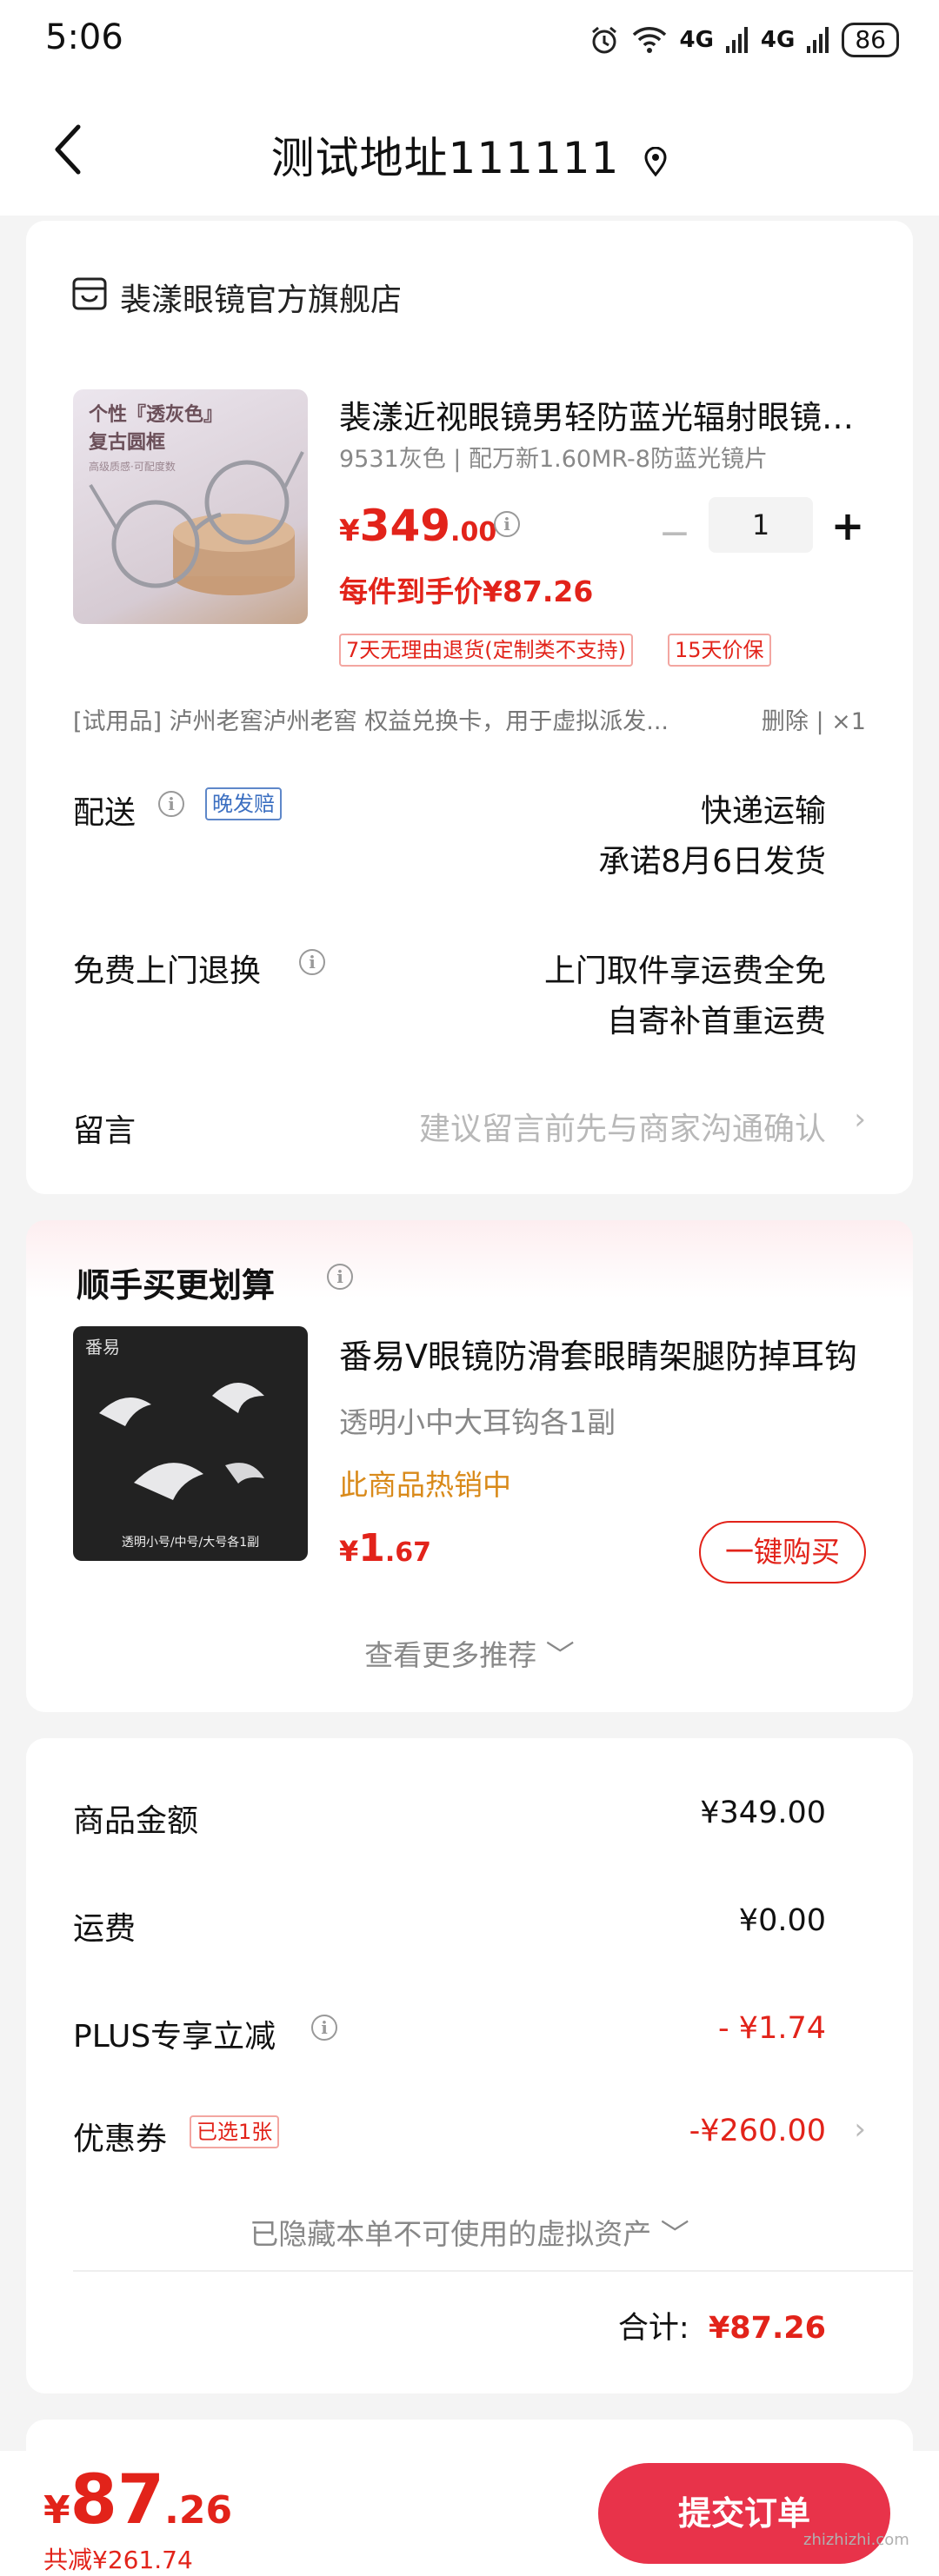 This screenshot has height=2576, width=939. I want to click on trial-delete-button: 删除 | ×1, so click(814, 719).